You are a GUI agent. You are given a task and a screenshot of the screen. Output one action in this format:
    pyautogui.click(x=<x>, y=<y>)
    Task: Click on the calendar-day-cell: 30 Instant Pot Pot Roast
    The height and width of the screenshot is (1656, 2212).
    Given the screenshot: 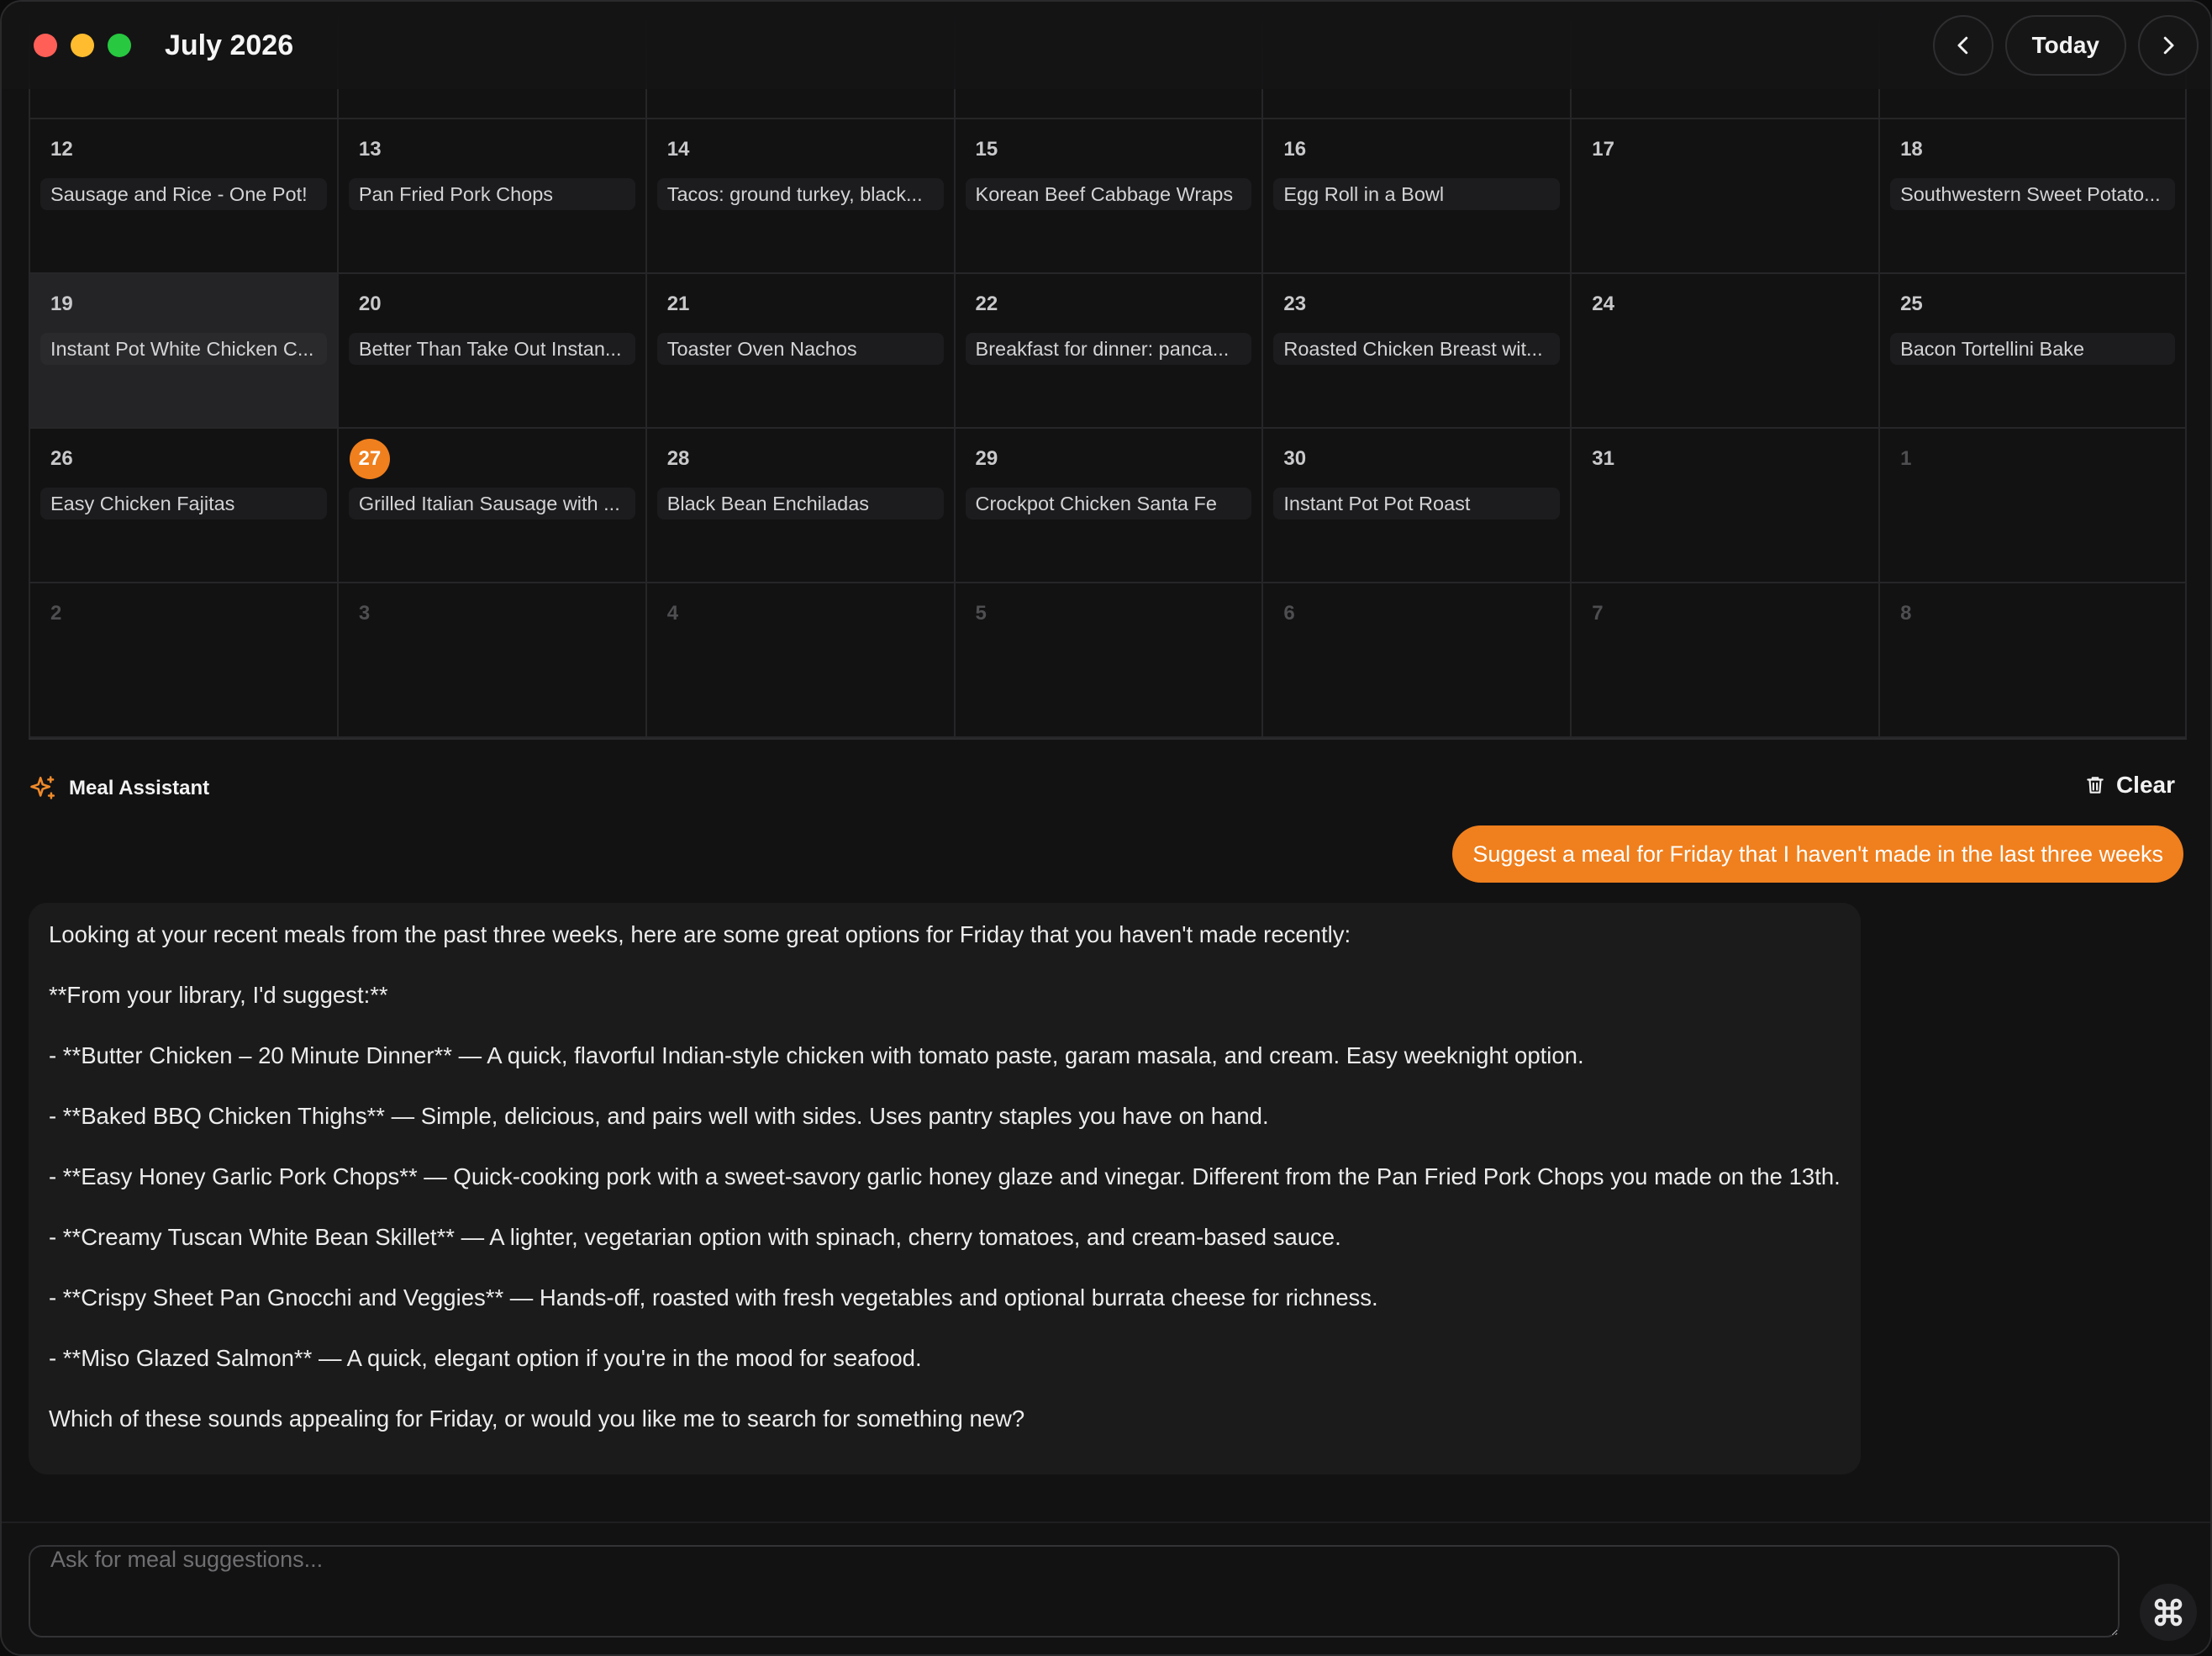 What is the action you would take?
    pyautogui.click(x=1416, y=506)
    